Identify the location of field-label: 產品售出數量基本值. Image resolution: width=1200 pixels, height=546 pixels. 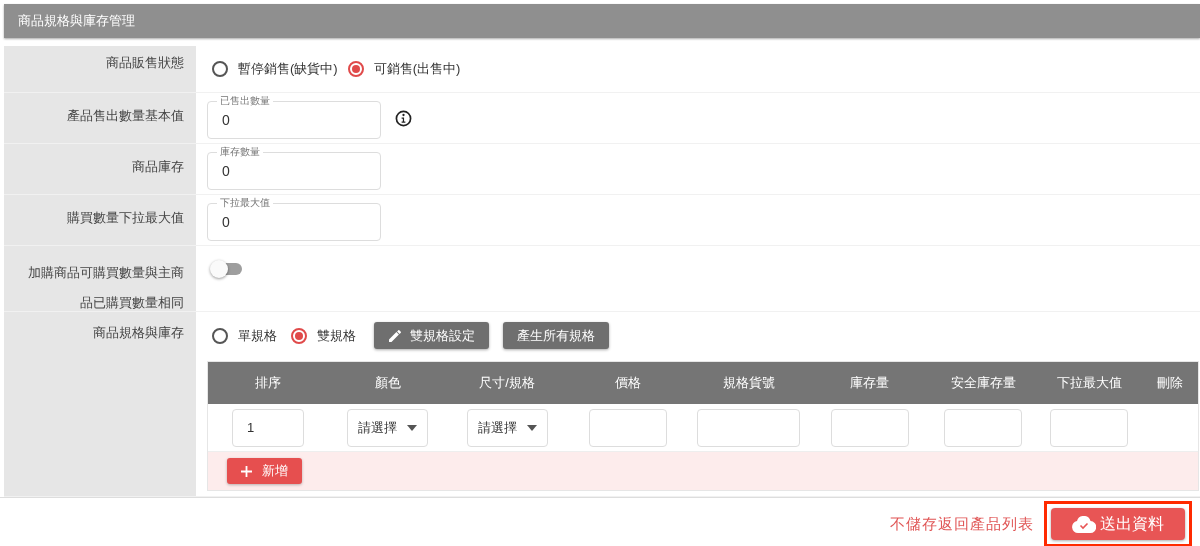
(125, 116).